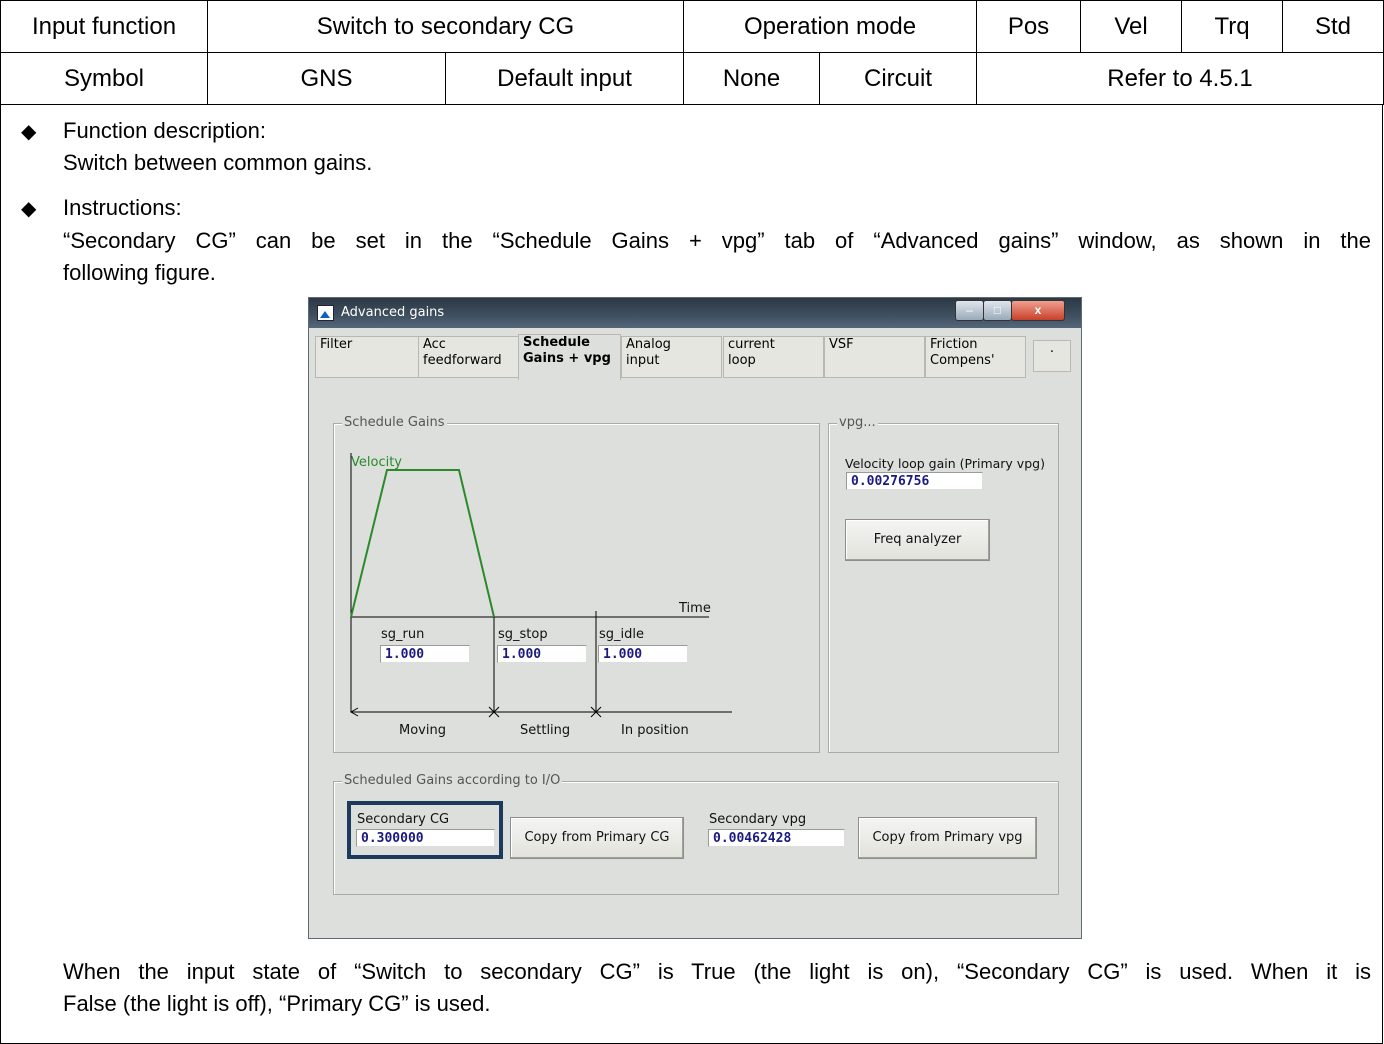  I want to click on mode-std: Std, so click(1333, 26).